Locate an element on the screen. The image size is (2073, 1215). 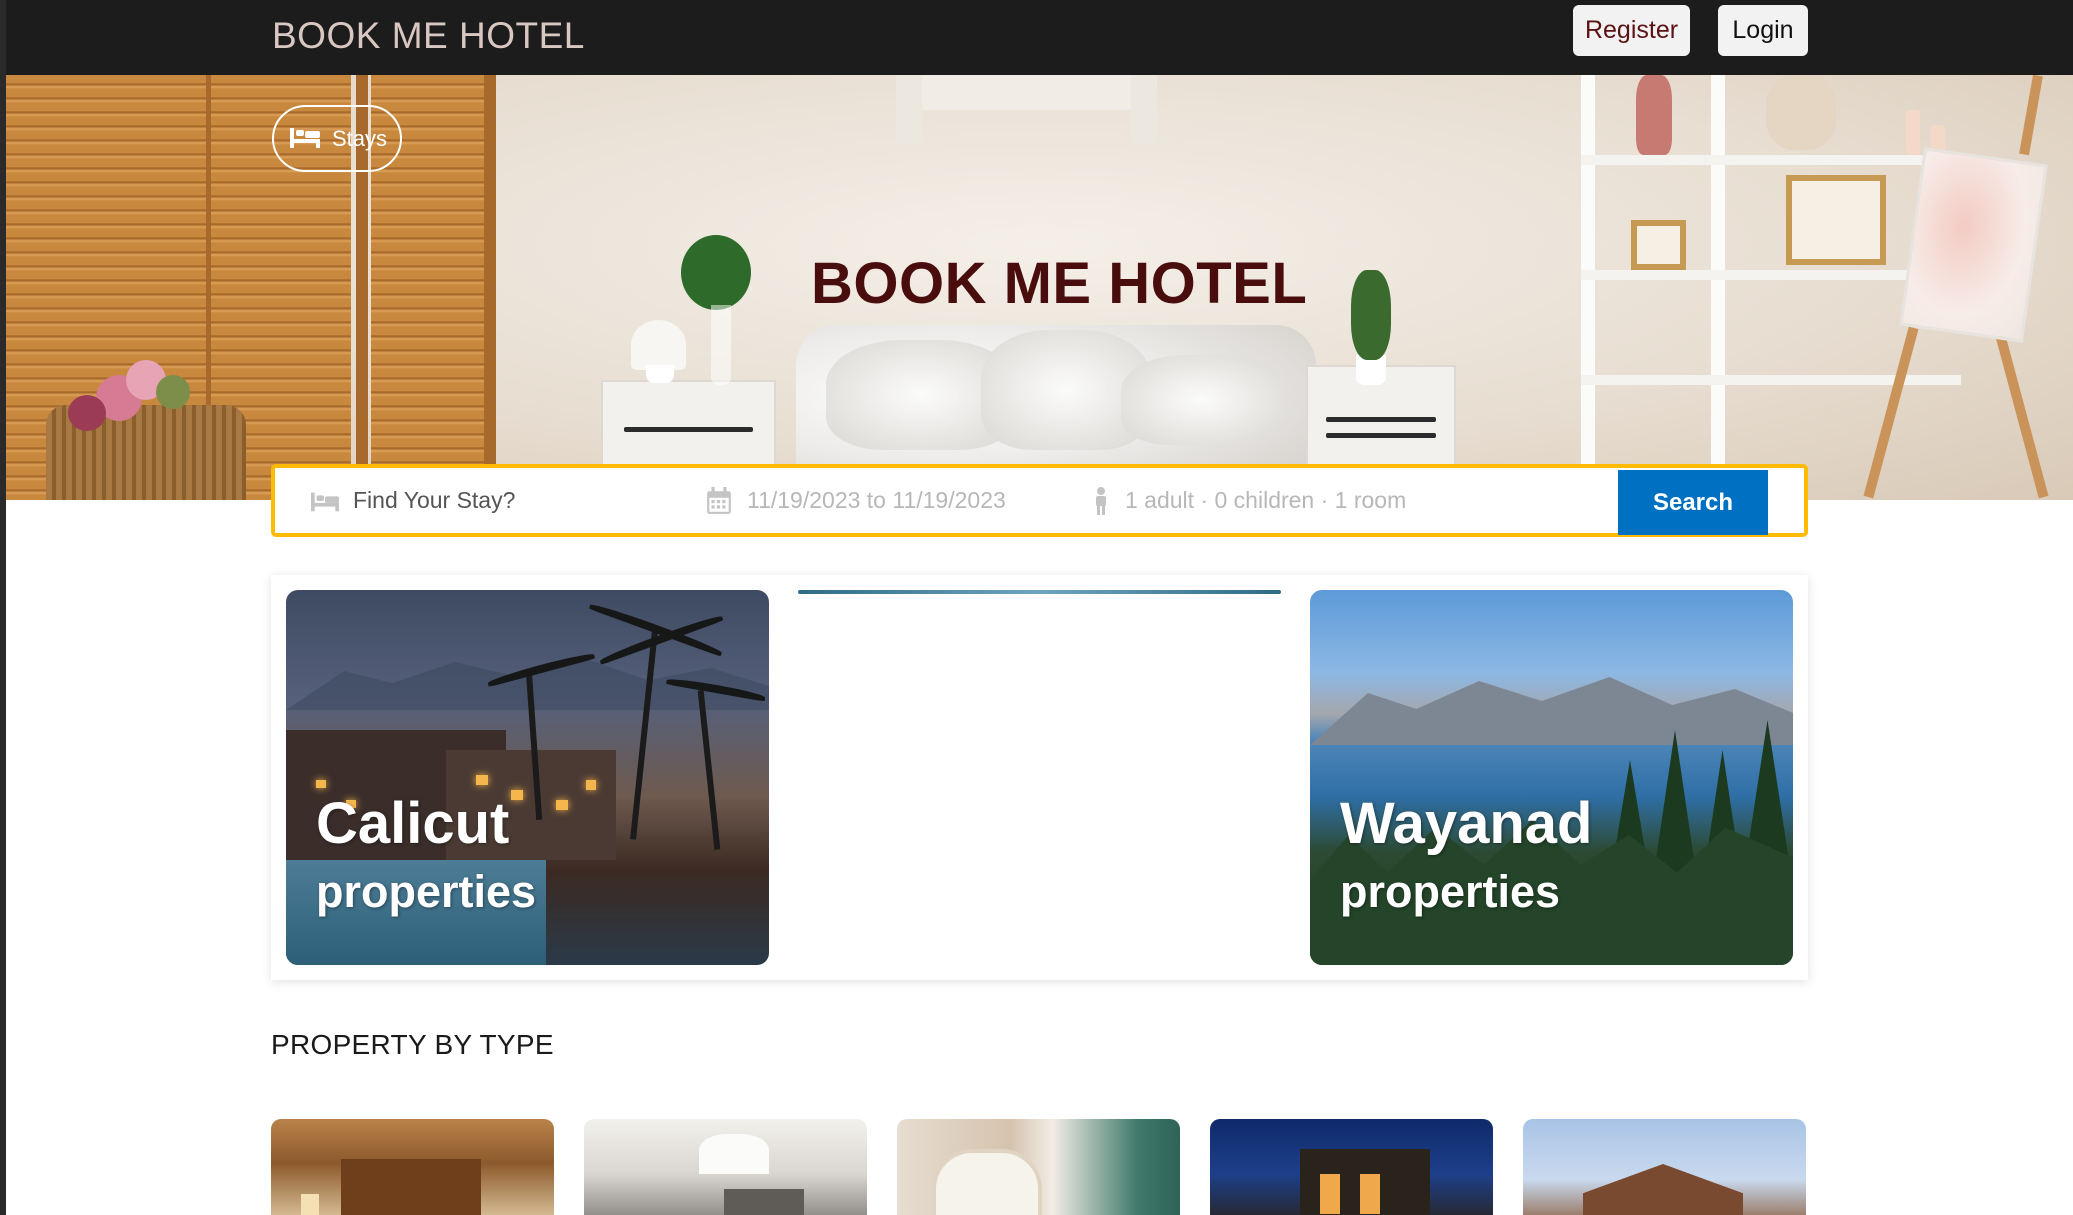
person-icon is located at coordinates (1101, 500).